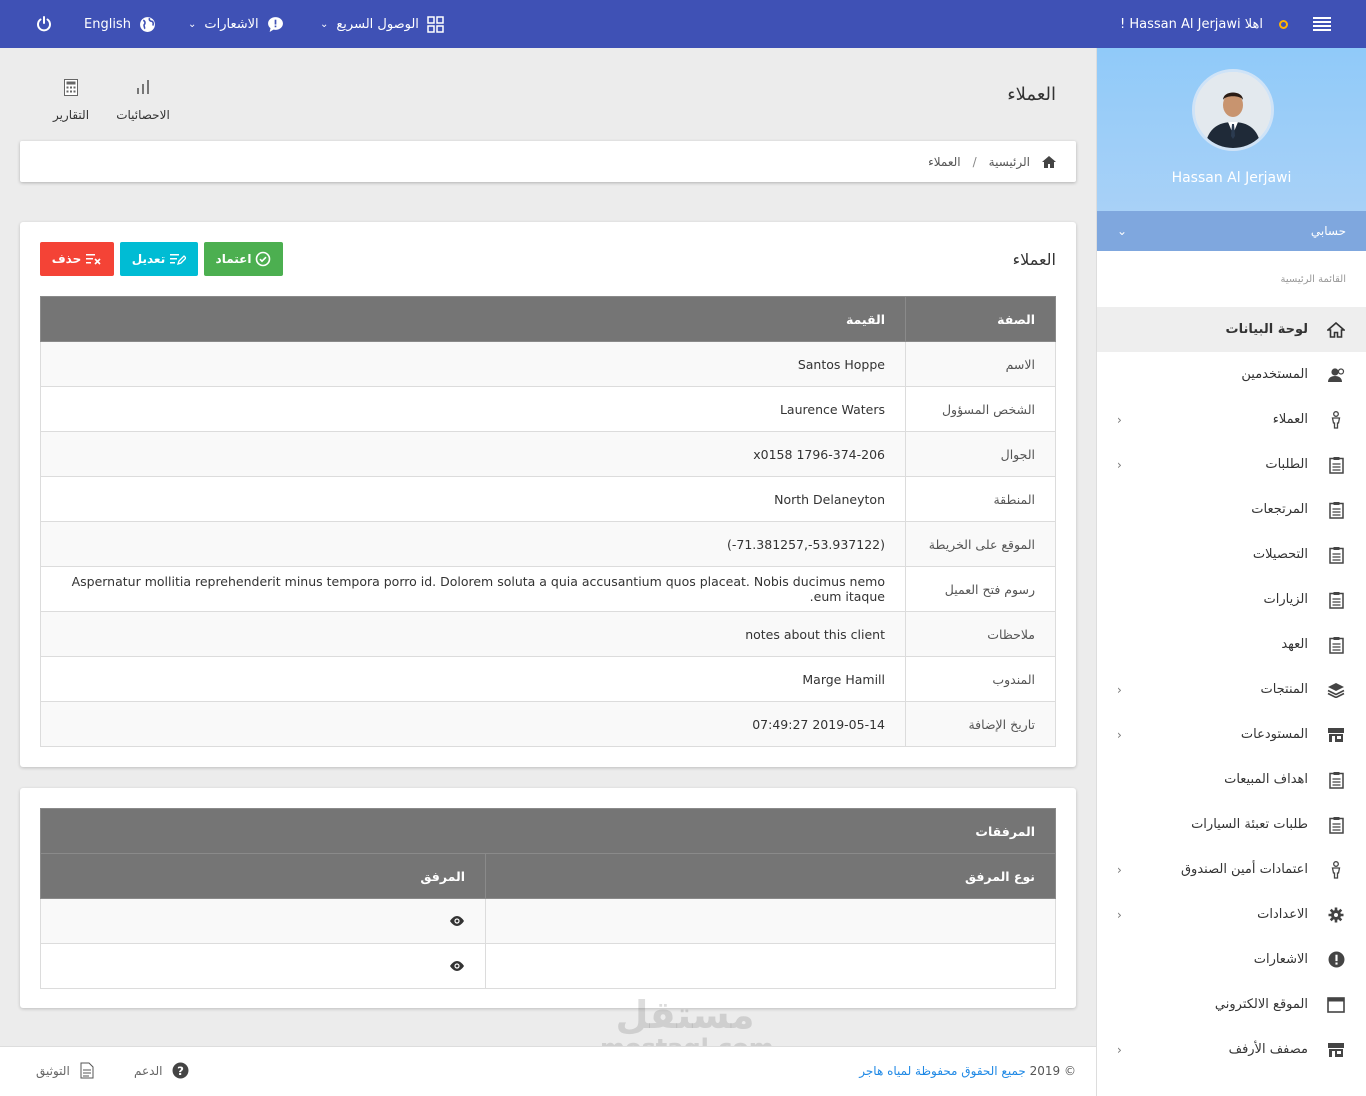 The image size is (1366, 1096). I want to click on quick-access-dropdown: ⌄ الوصول السريع, so click(382, 24).